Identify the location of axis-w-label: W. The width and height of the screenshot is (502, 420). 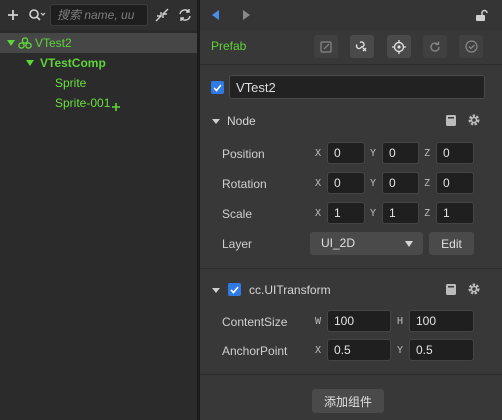
(318, 321).